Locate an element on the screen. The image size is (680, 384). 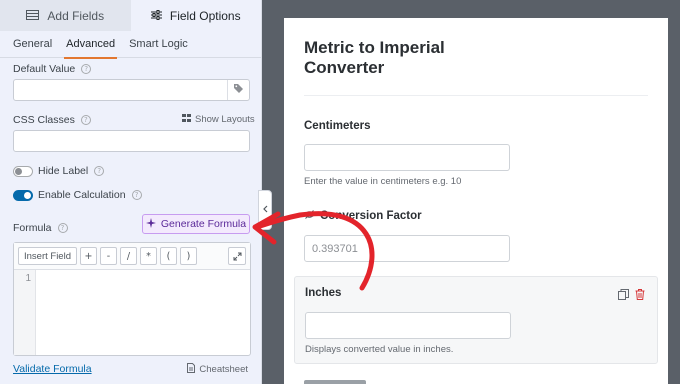
tab-add-fields-label: Add Fields is located at coordinates (76, 15).